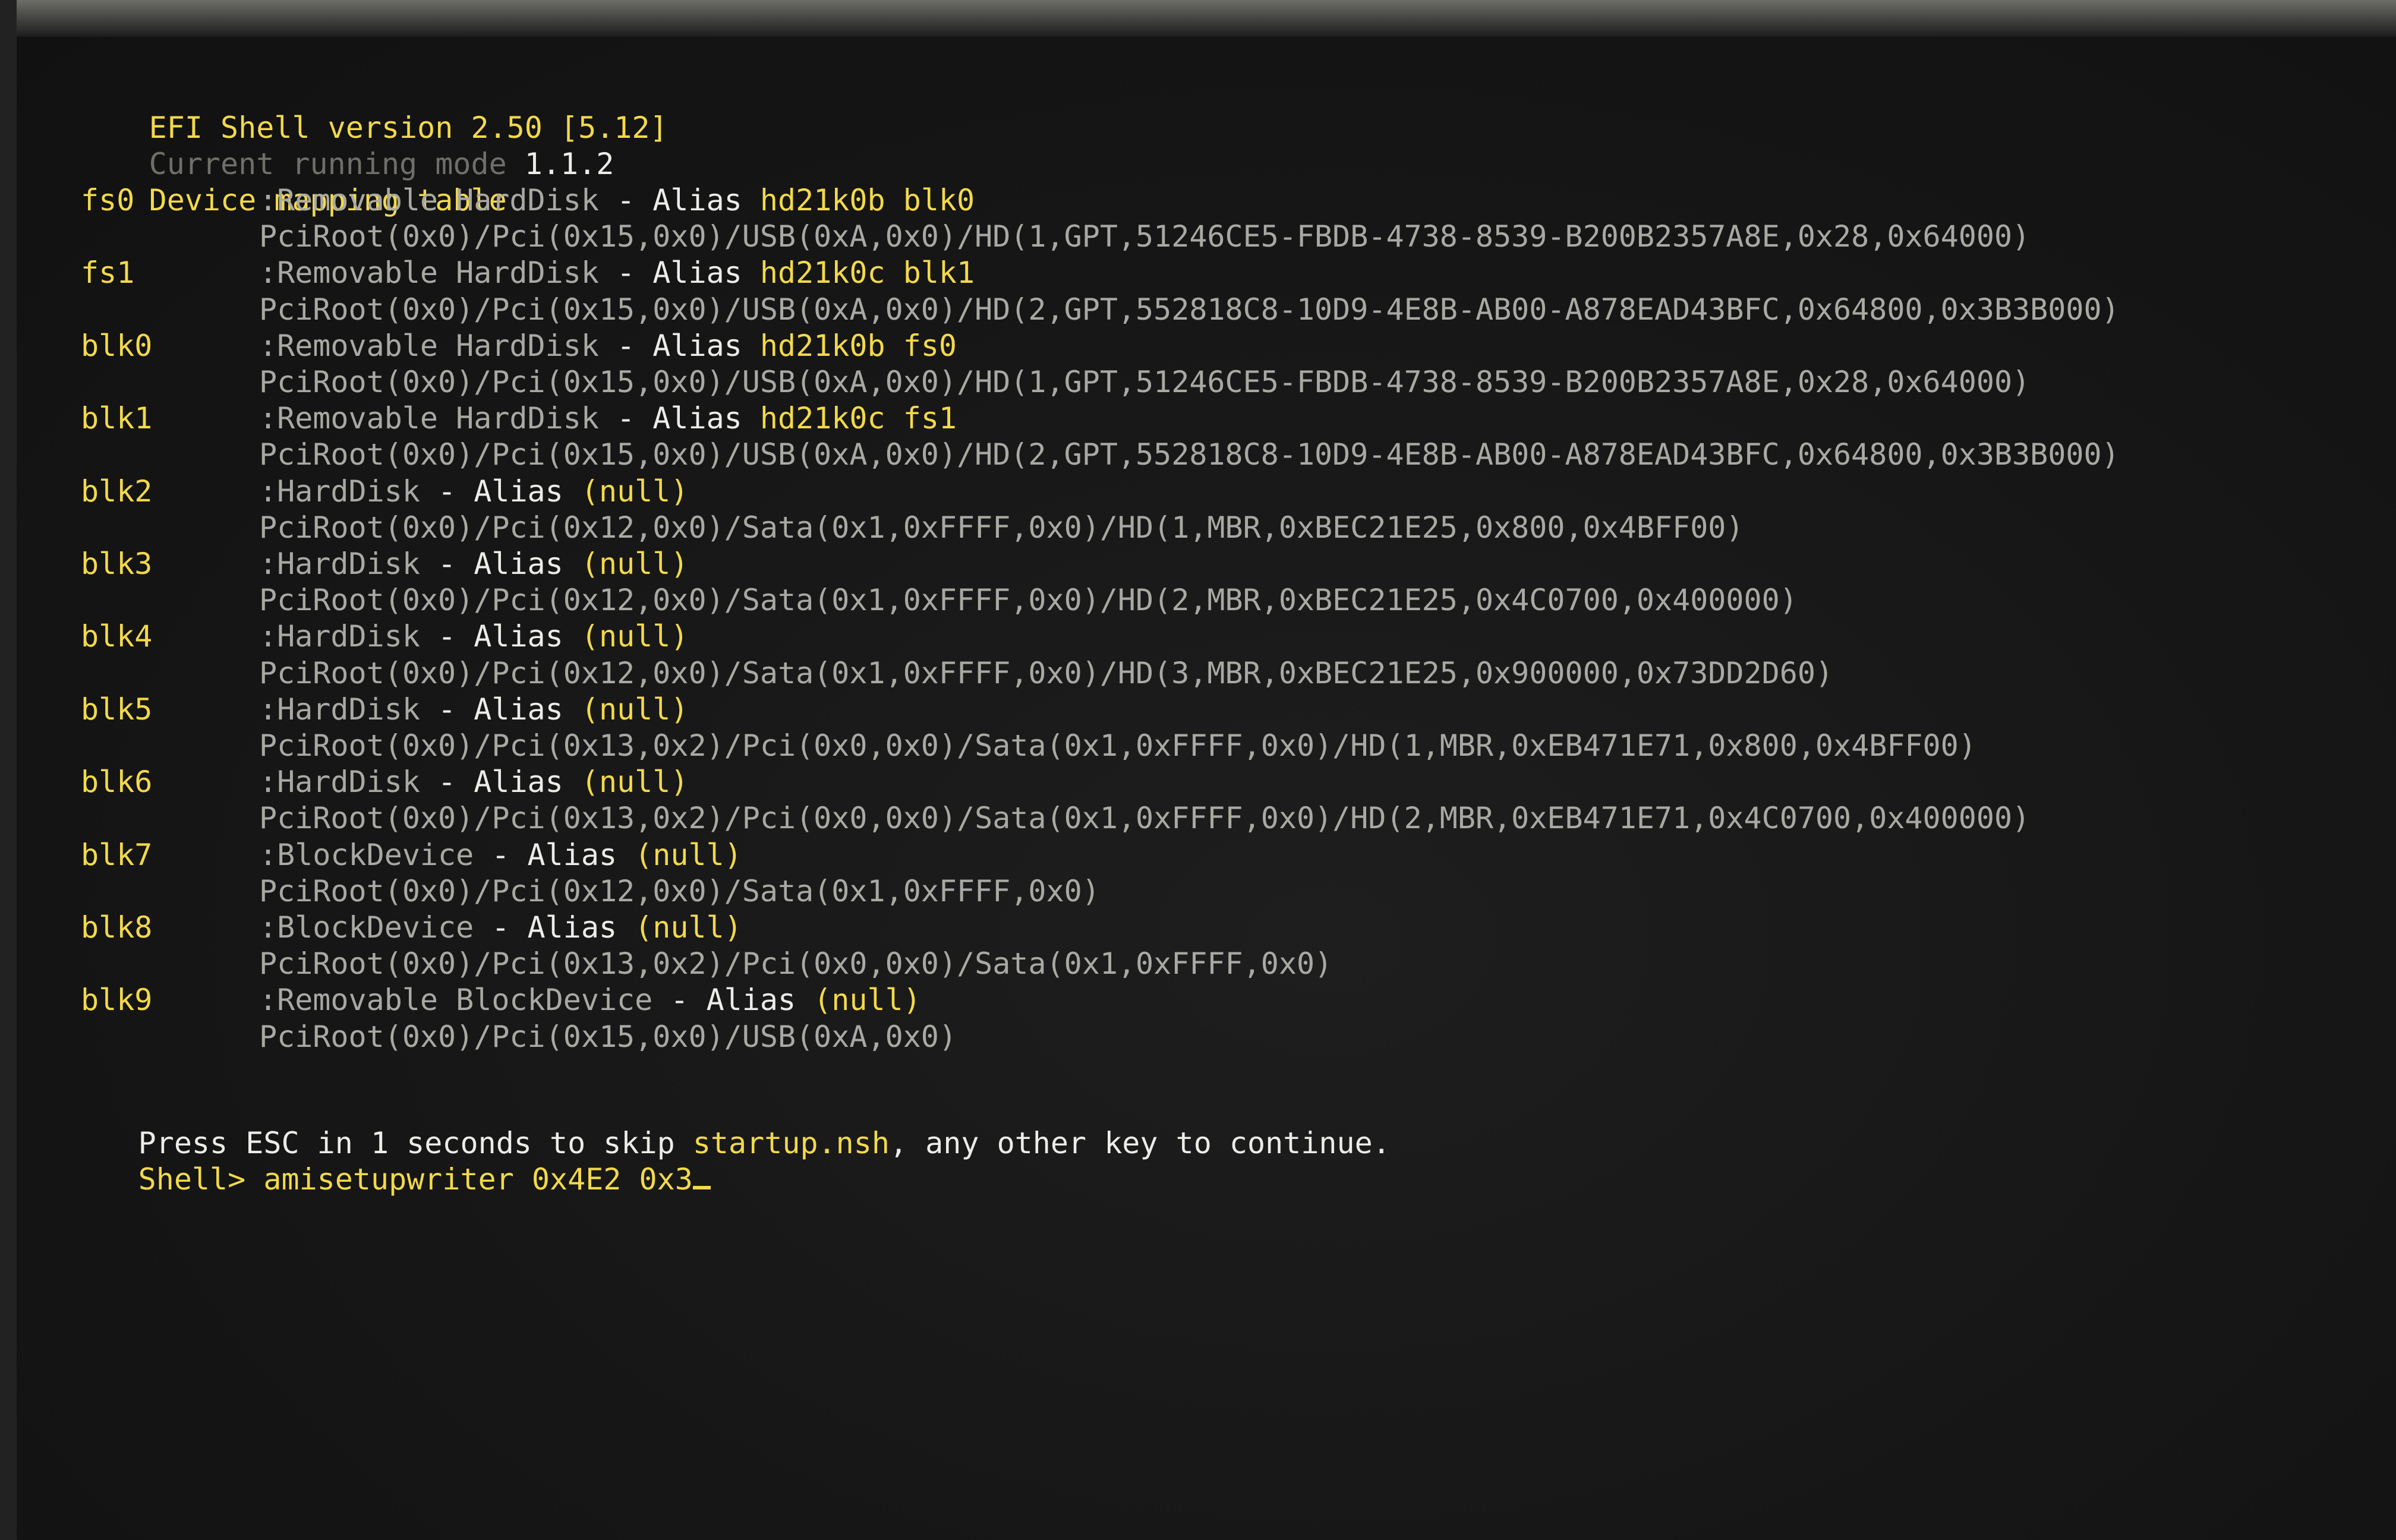 The image size is (2396, 1540). What do you see at coordinates (117, 345) in the screenshot?
I see `device-name: blk0` at bounding box center [117, 345].